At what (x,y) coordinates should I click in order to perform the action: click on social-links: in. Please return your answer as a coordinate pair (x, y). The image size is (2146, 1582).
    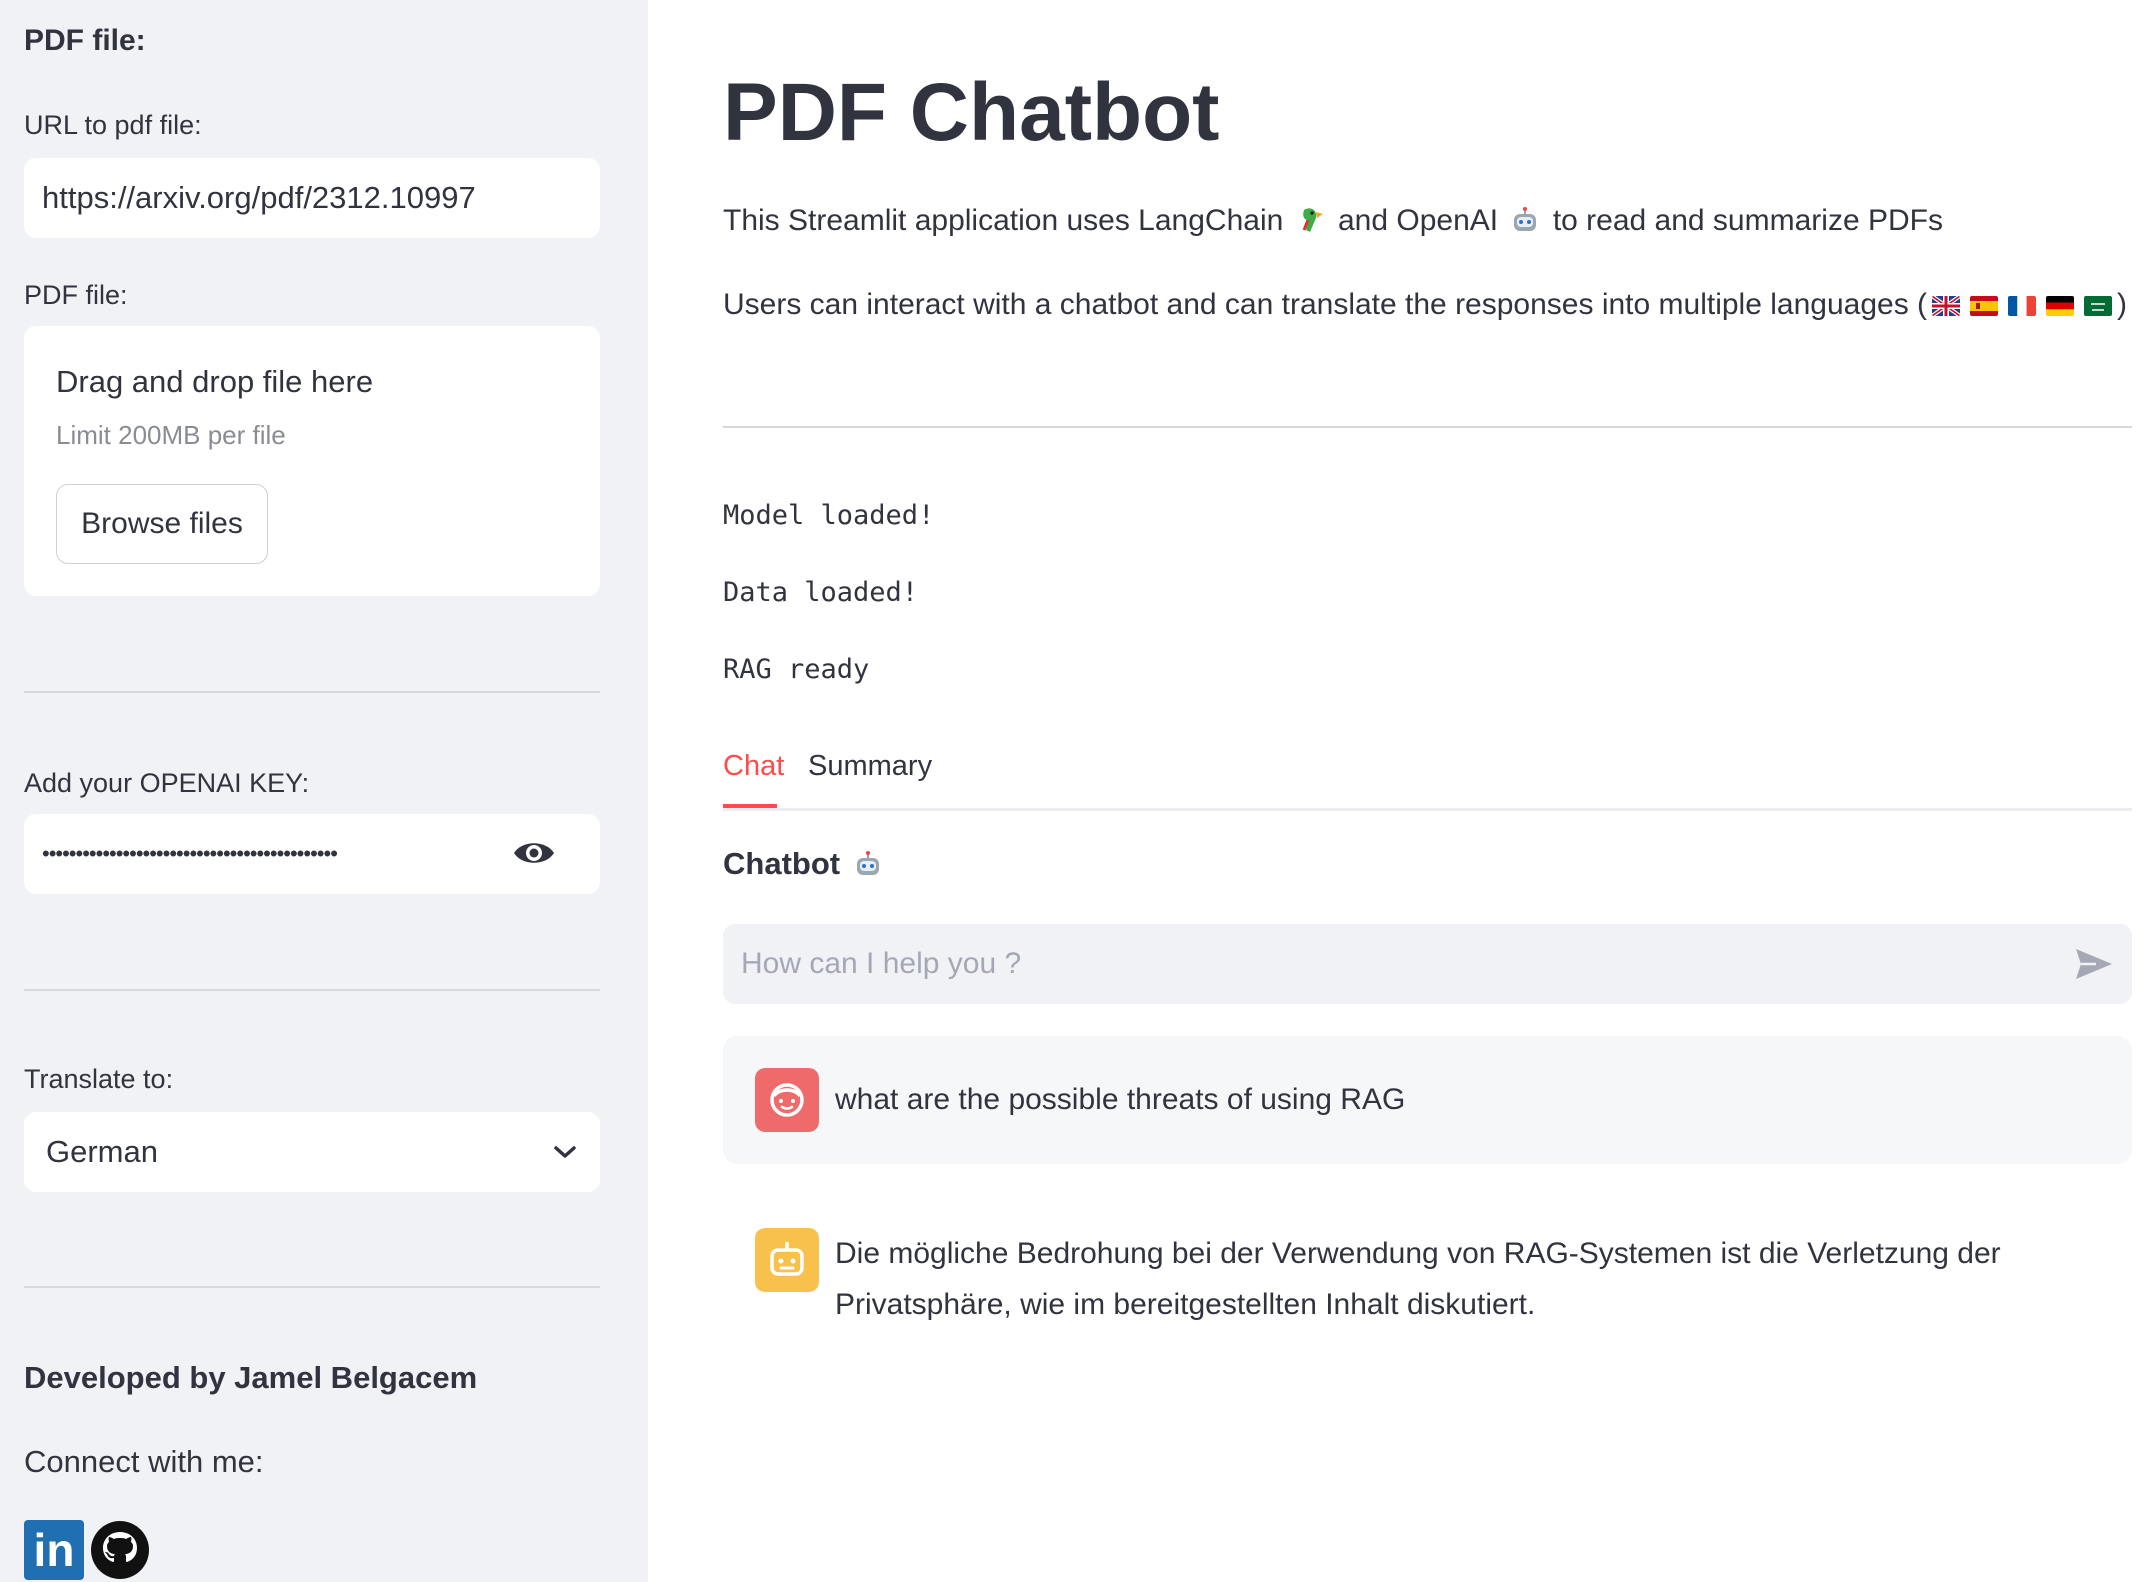
    Looking at the image, I should click on (87, 1550).